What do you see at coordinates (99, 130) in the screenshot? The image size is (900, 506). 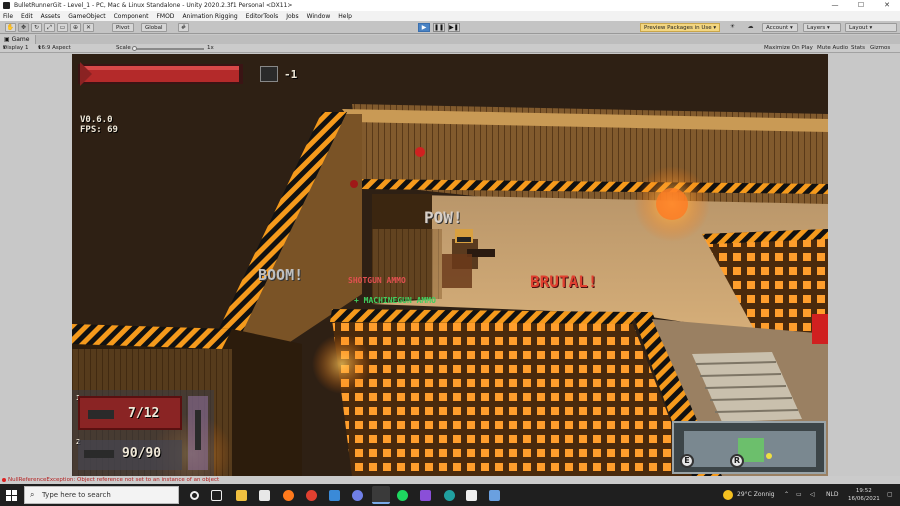 I see `fps-counter: FPS: 69` at bounding box center [99, 130].